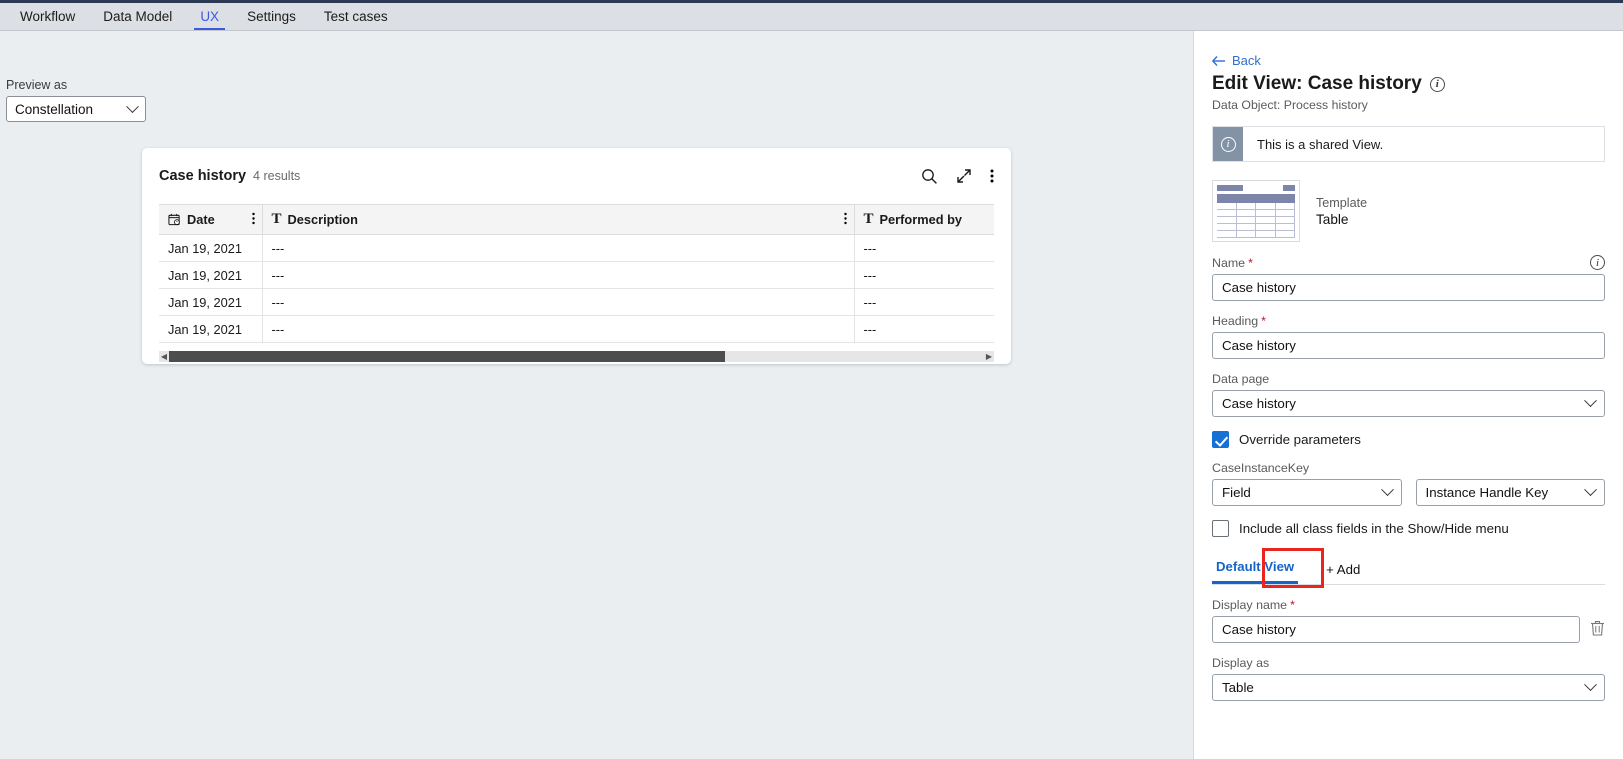  I want to click on expand-icon, so click(964, 176).